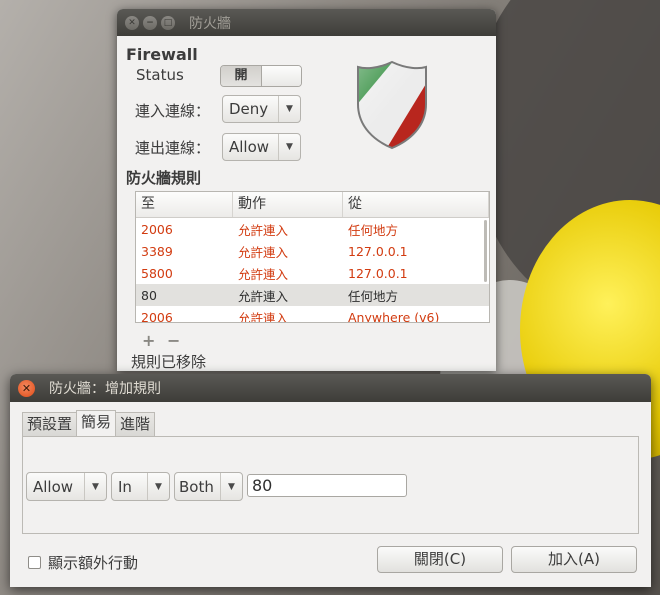  Describe the element at coordinates (574, 559) in the screenshot. I see `add-button: 加入(A)` at that location.